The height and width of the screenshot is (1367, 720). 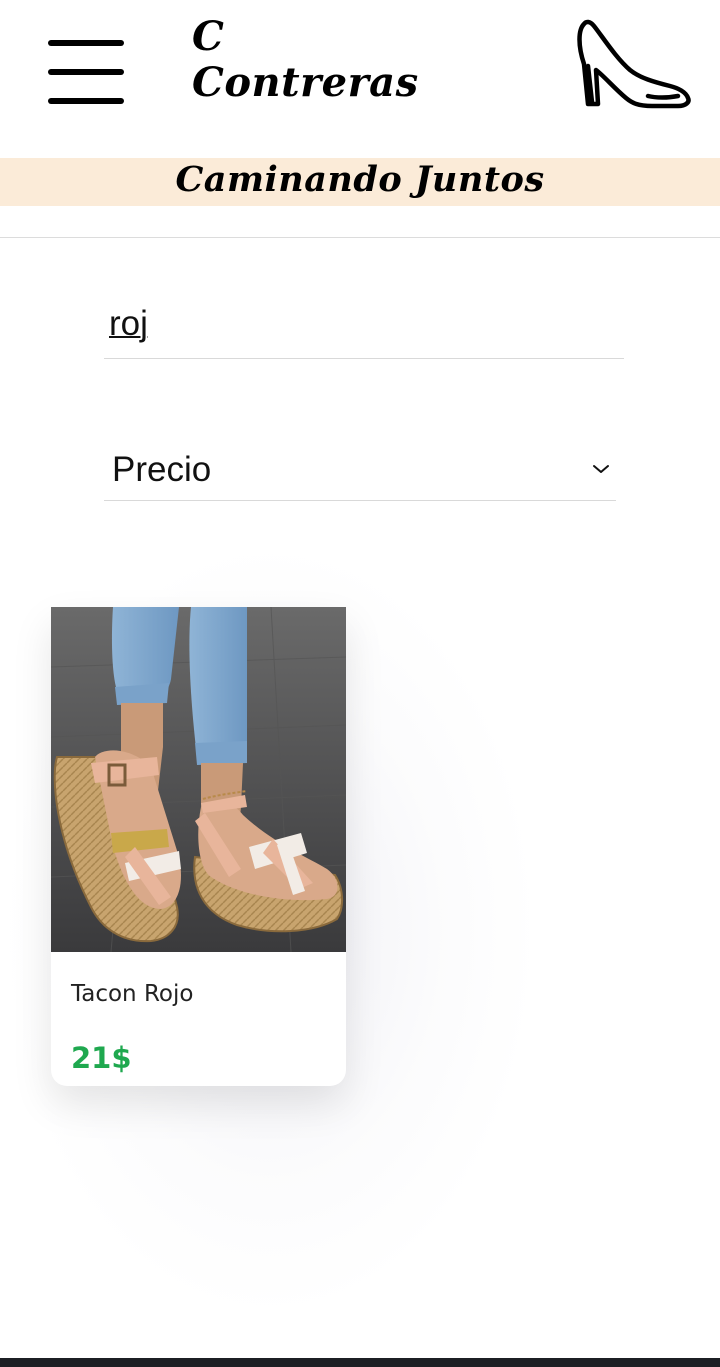 I want to click on brand-title: C Contreras, so click(x=305, y=60).